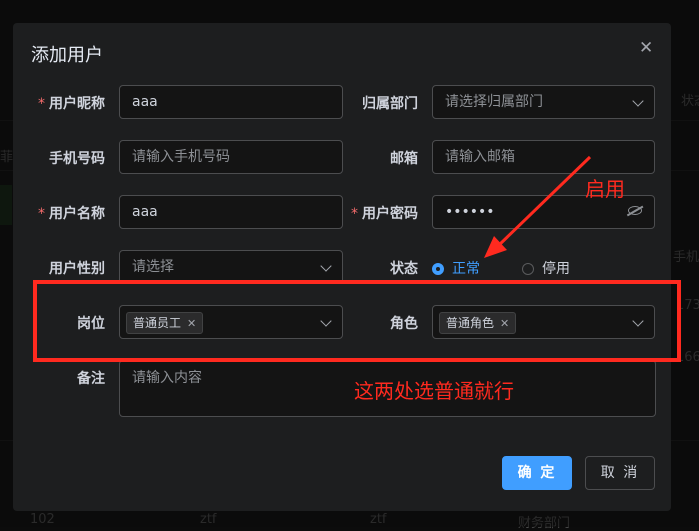  I want to click on phone-label: 手机号码, so click(77, 159).